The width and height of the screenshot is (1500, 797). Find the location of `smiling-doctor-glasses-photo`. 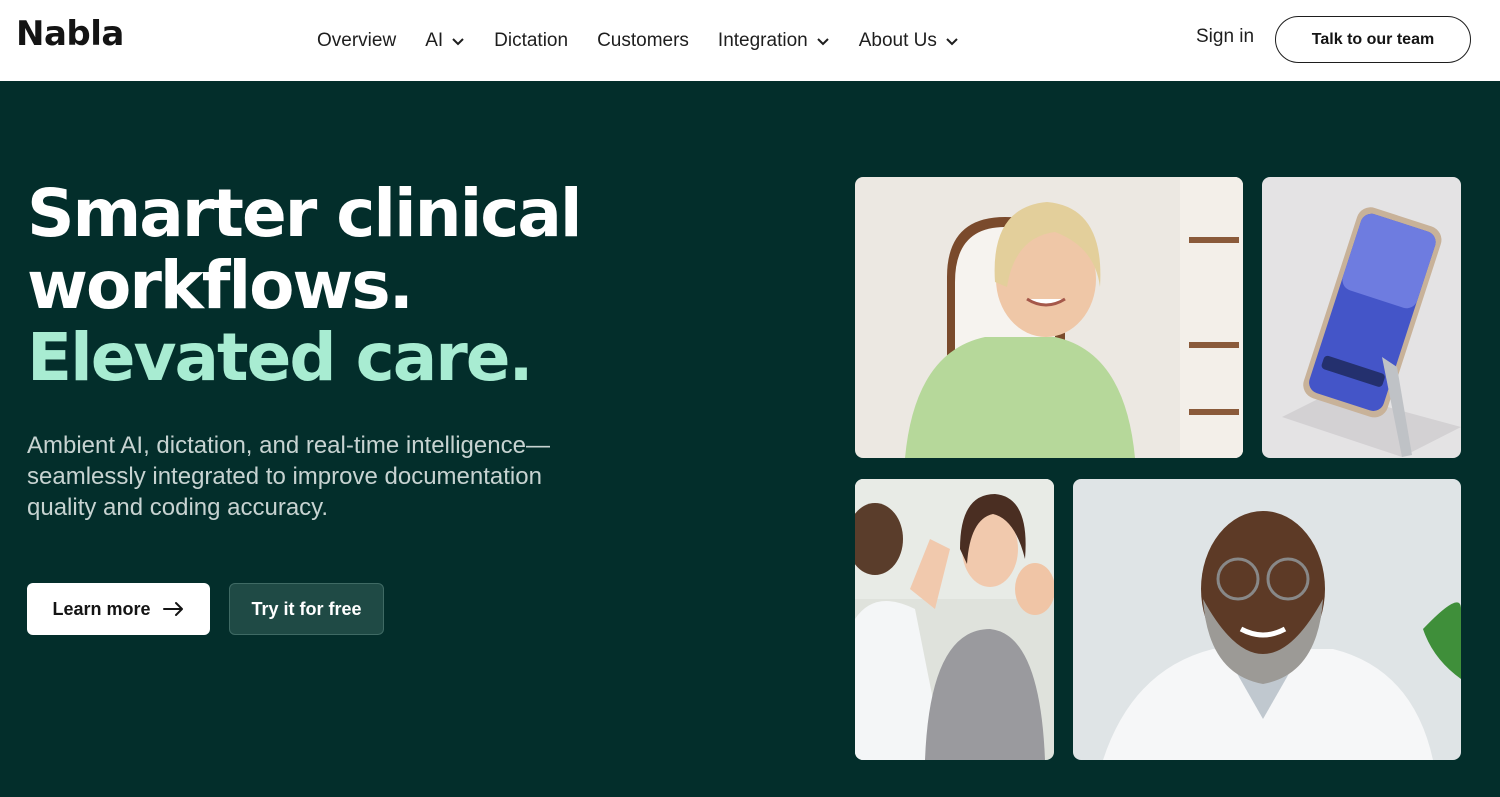

smiling-doctor-glasses-photo is located at coordinates (1267, 619).